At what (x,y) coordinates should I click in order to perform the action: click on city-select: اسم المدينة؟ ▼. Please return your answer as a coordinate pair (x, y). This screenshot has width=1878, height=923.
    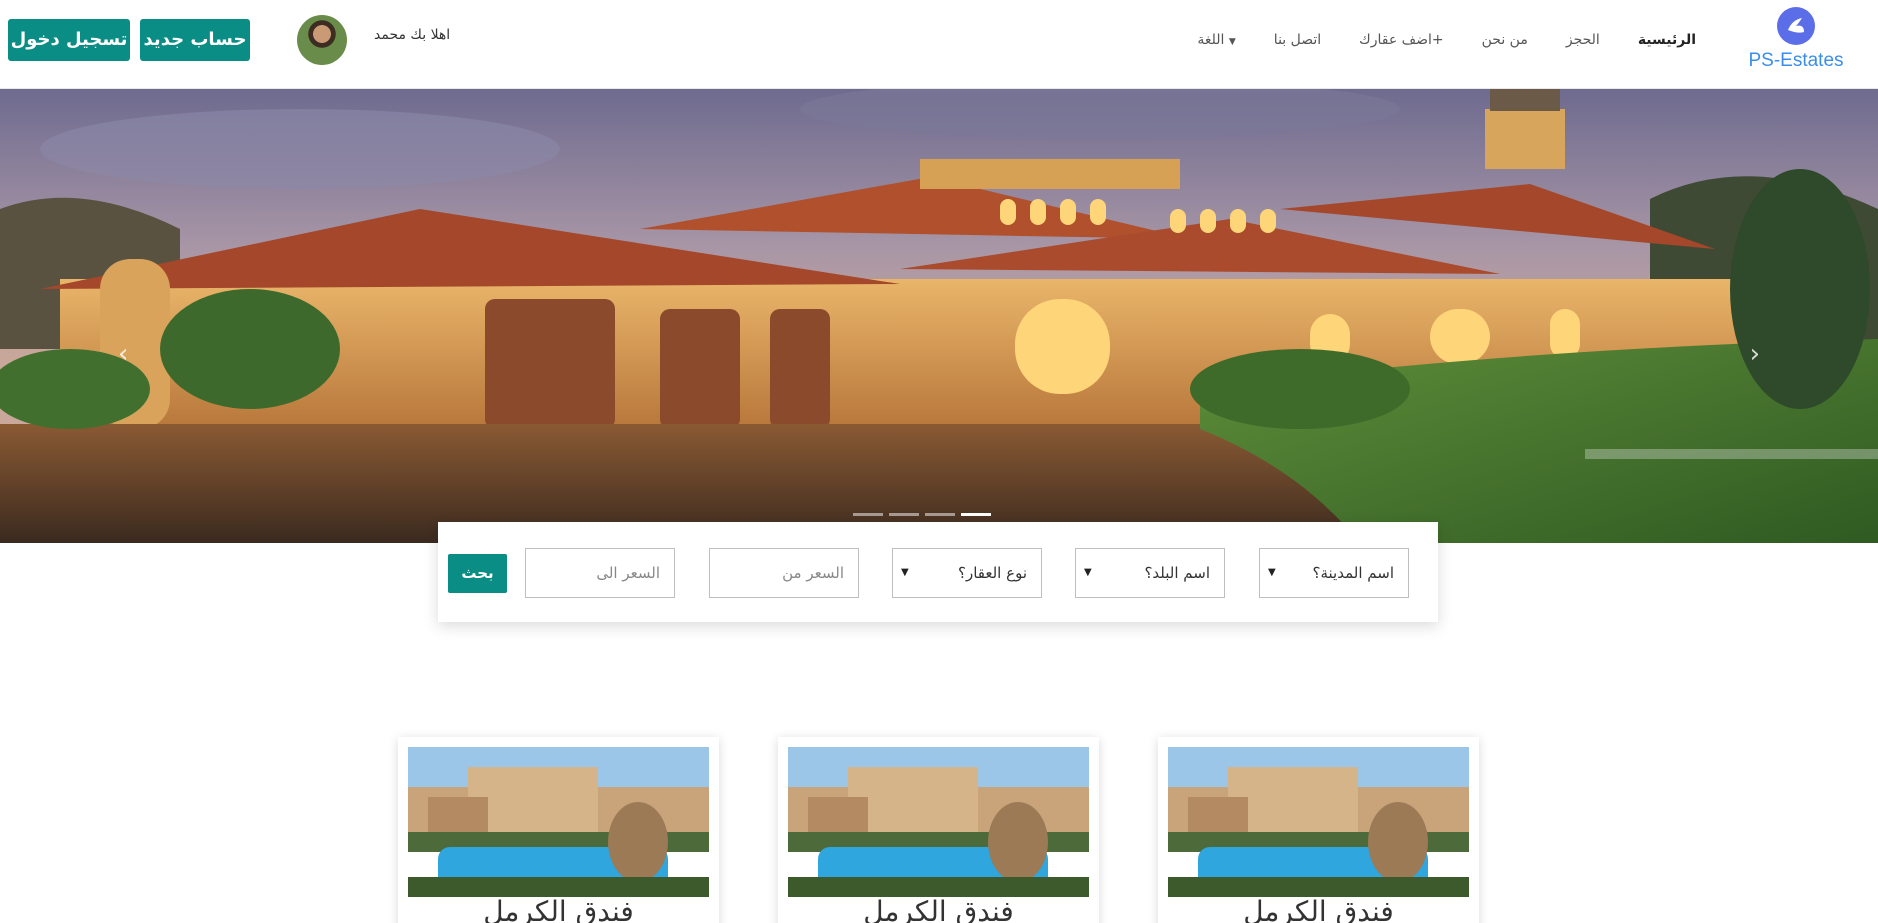
    Looking at the image, I should click on (1334, 573).